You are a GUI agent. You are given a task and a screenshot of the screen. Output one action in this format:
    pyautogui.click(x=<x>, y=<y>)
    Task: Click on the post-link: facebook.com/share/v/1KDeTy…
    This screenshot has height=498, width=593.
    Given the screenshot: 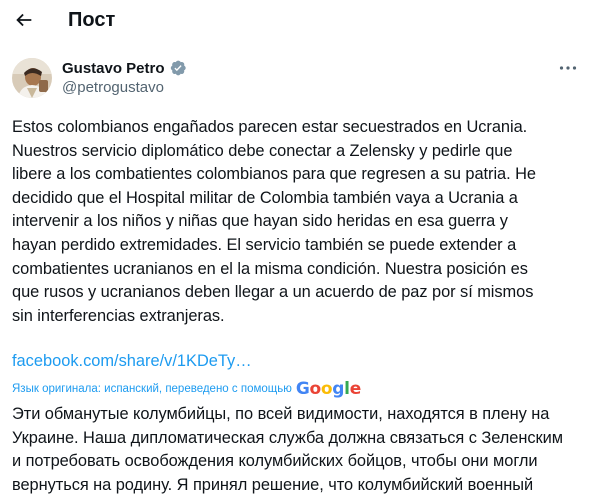 What is the action you would take?
    pyautogui.click(x=132, y=361)
    